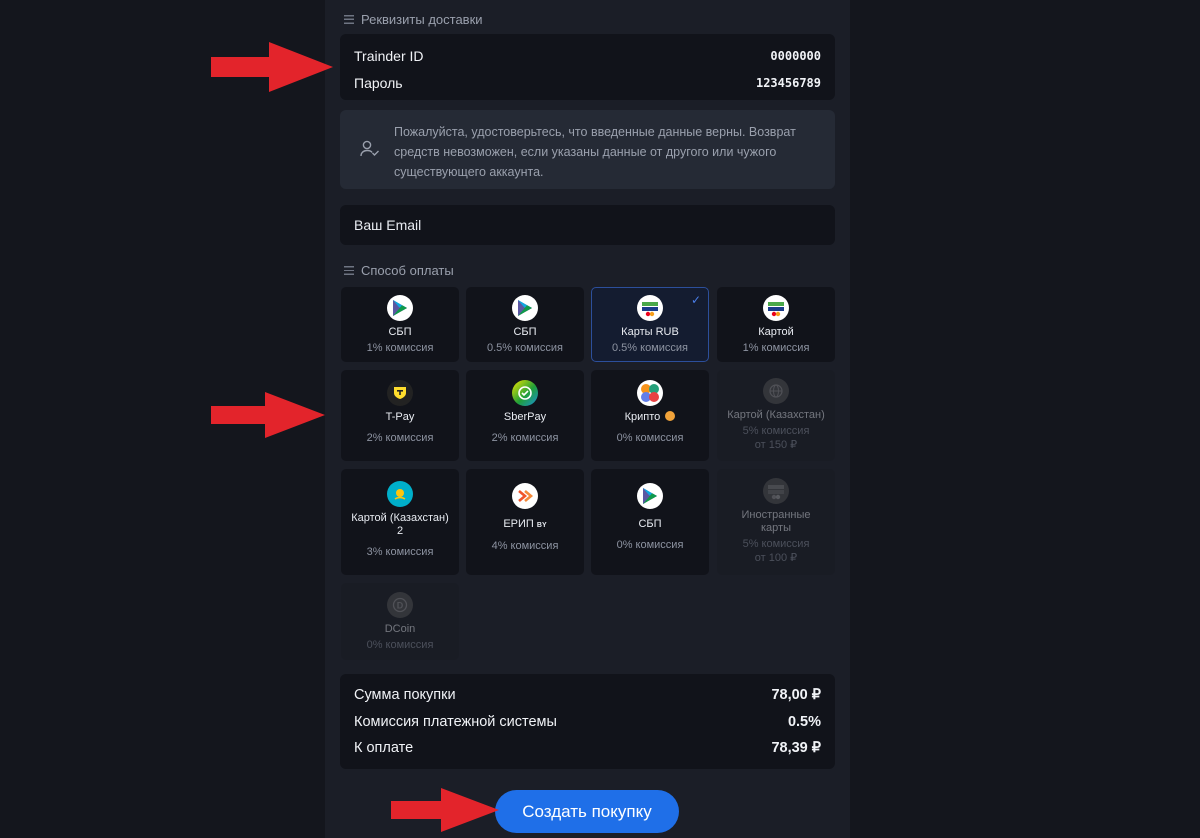 This screenshot has width=1200, height=838. I want to click on trainder-id-row: Trainder ID 0000000, so click(587, 55).